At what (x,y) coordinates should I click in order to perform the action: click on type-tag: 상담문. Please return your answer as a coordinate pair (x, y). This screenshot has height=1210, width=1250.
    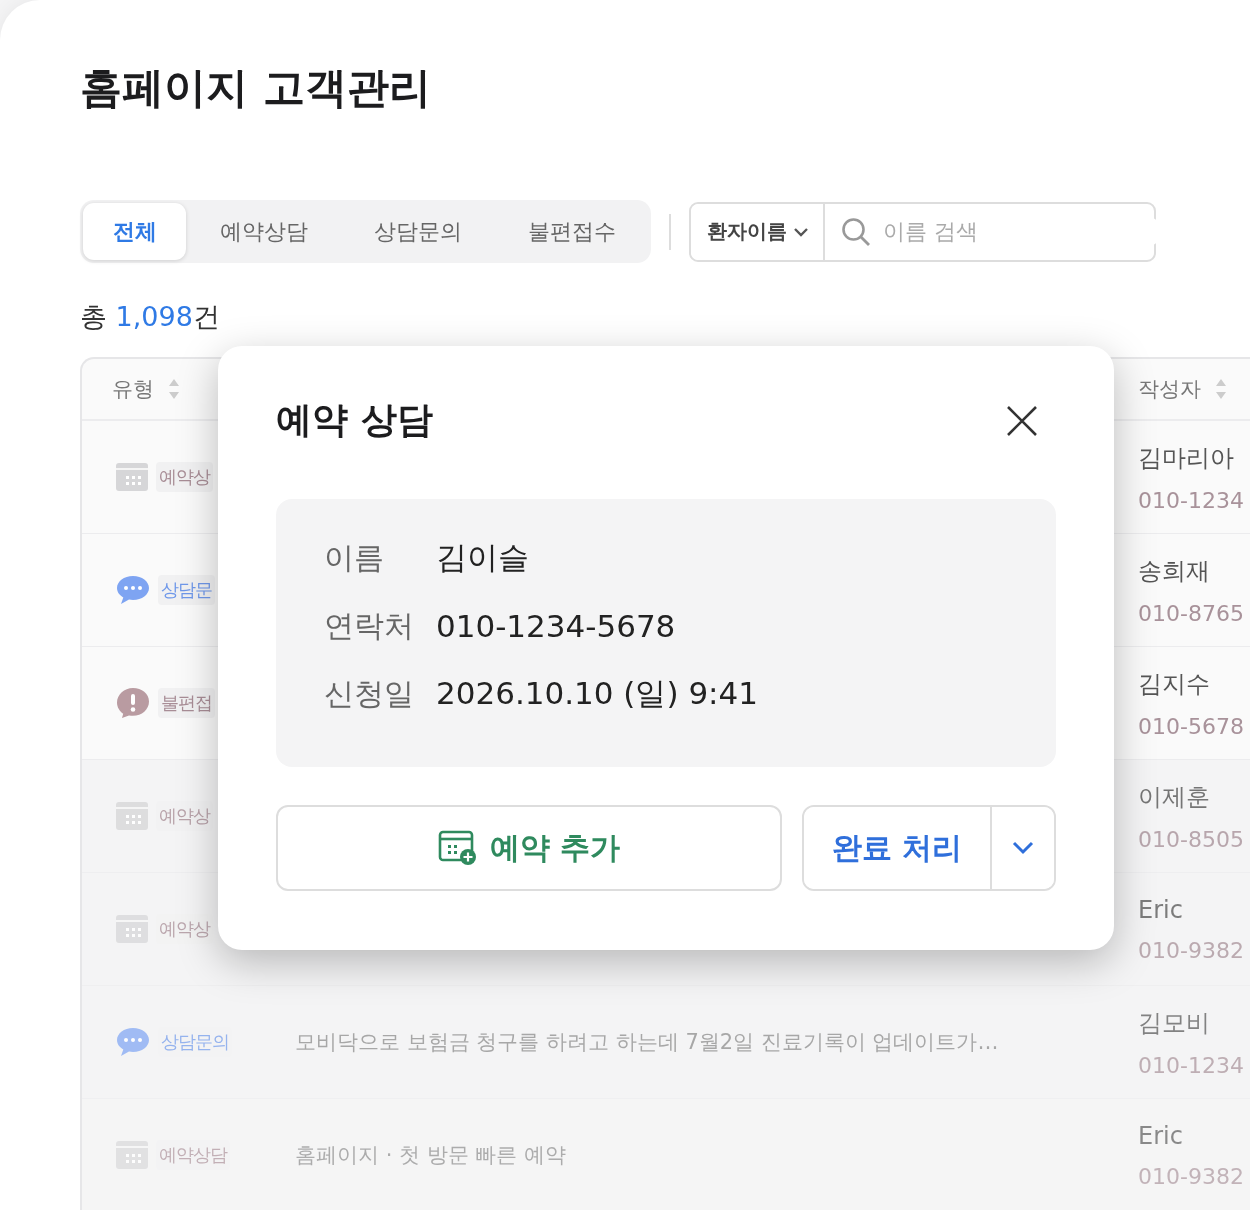
    Looking at the image, I should click on (186, 590).